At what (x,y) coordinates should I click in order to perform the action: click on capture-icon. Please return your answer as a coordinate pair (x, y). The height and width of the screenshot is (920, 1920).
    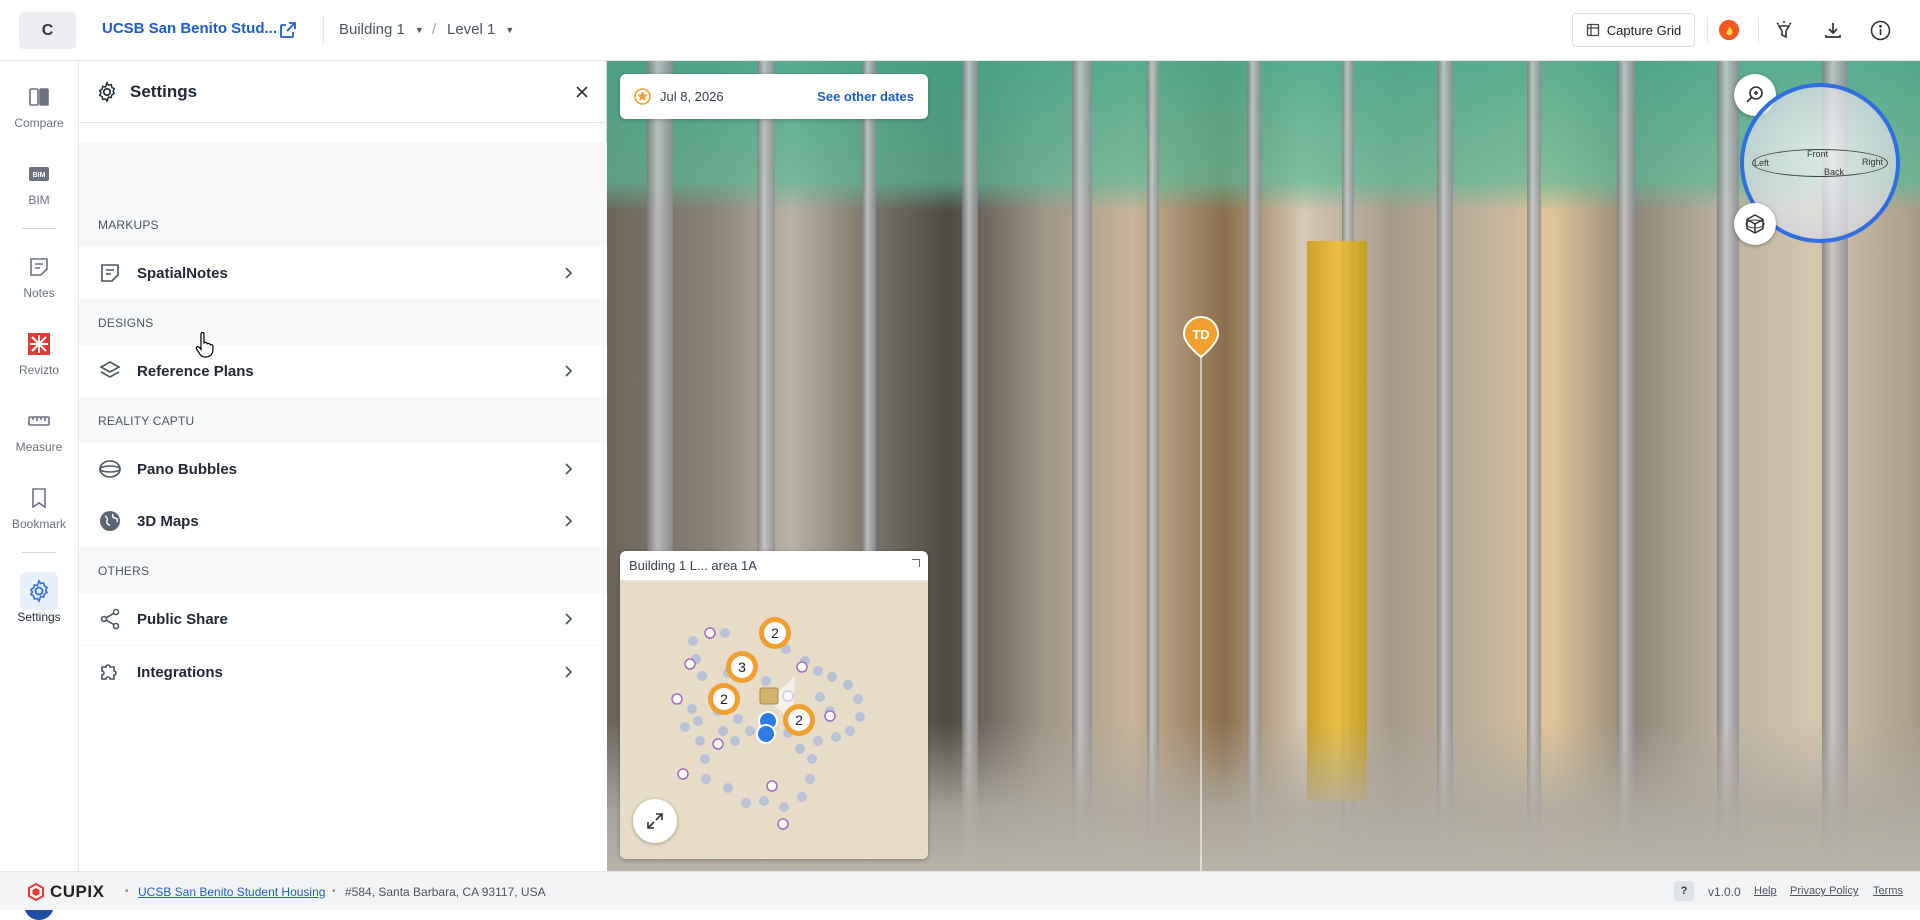
    Looking at the image, I should click on (642, 96).